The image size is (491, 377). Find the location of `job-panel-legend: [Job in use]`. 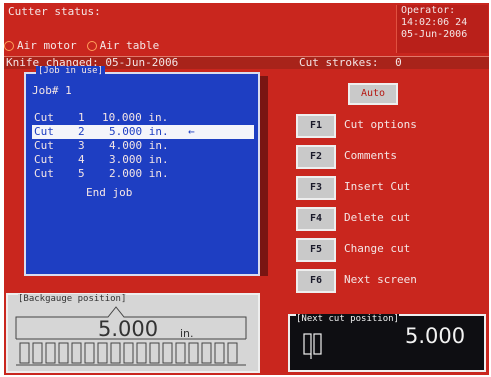

job-panel-legend: [Job in use] is located at coordinates (71, 71).